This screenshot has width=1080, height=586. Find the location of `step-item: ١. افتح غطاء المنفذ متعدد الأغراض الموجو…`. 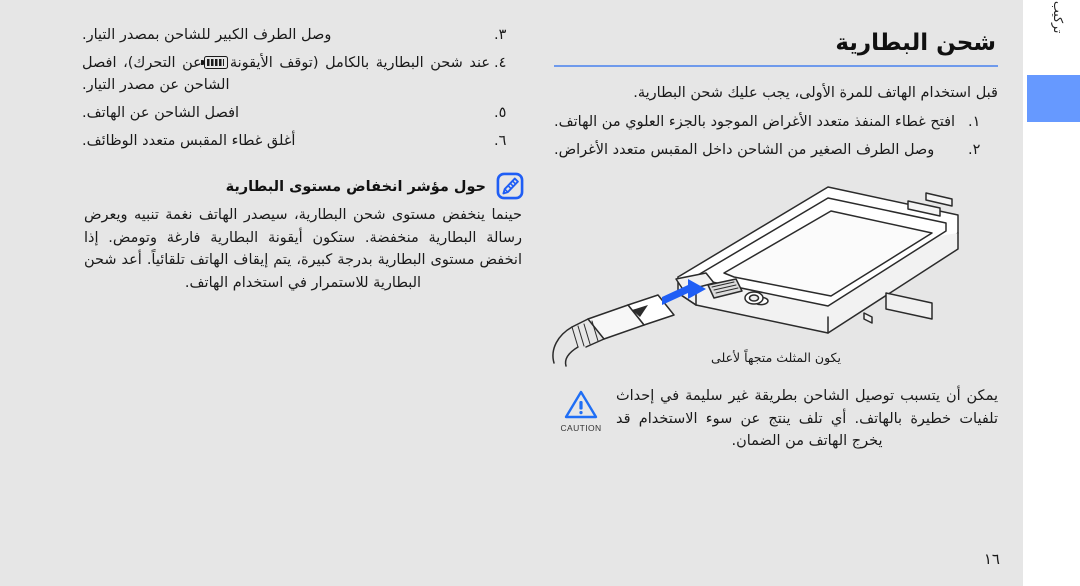

step-item: ١. افتح غطاء المنفذ متعدد الأغراض الموجو… is located at coordinates (776, 122).